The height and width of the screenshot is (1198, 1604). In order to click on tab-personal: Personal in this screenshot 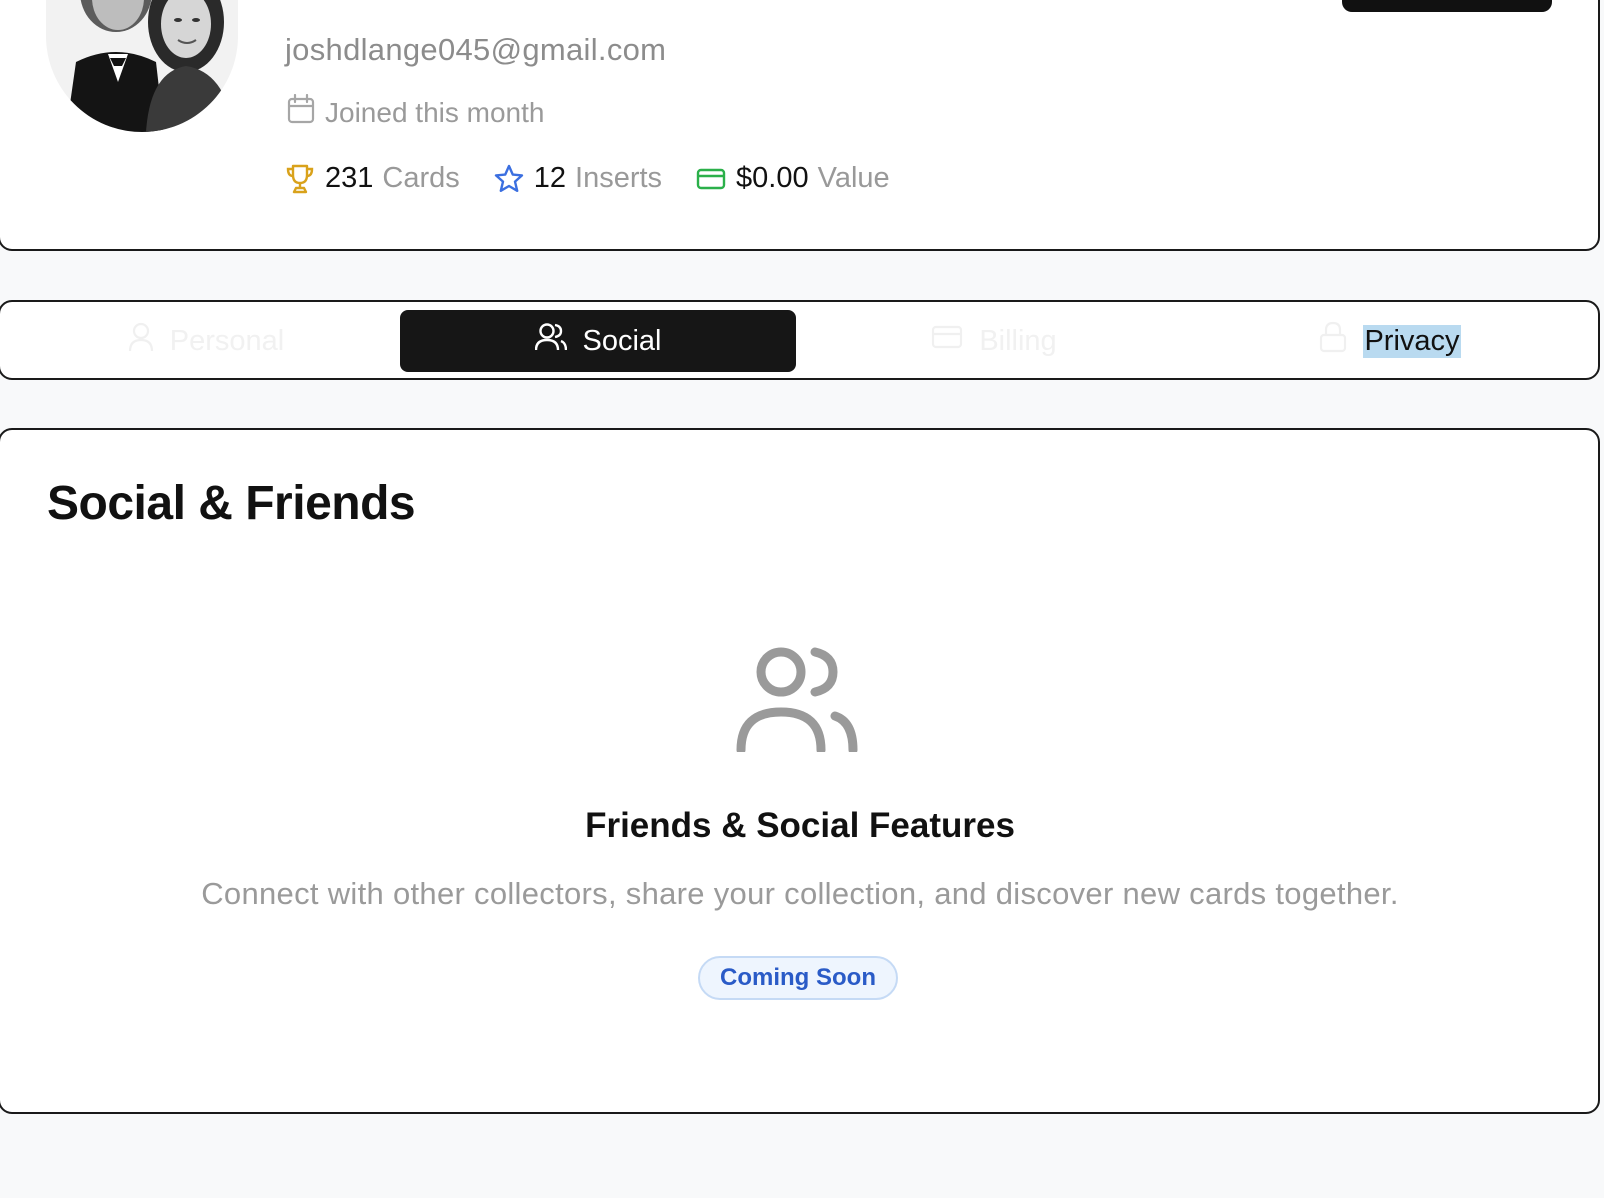, I will do `click(206, 341)`.